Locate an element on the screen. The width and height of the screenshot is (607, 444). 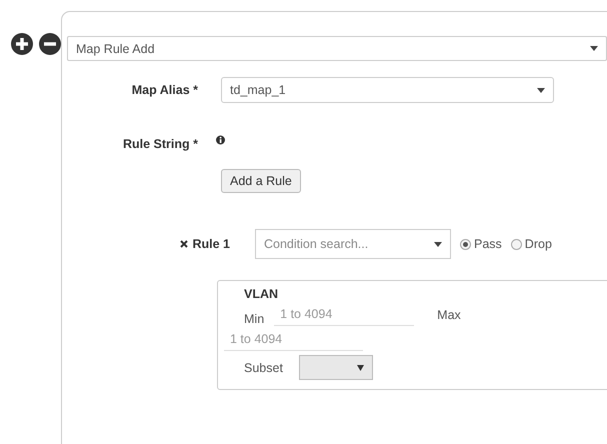
add-rule-button: Add a Rule is located at coordinates (261, 181).